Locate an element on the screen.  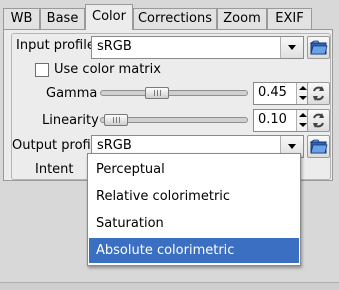
gamma-label: Gamma is located at coordinates (72, 93).